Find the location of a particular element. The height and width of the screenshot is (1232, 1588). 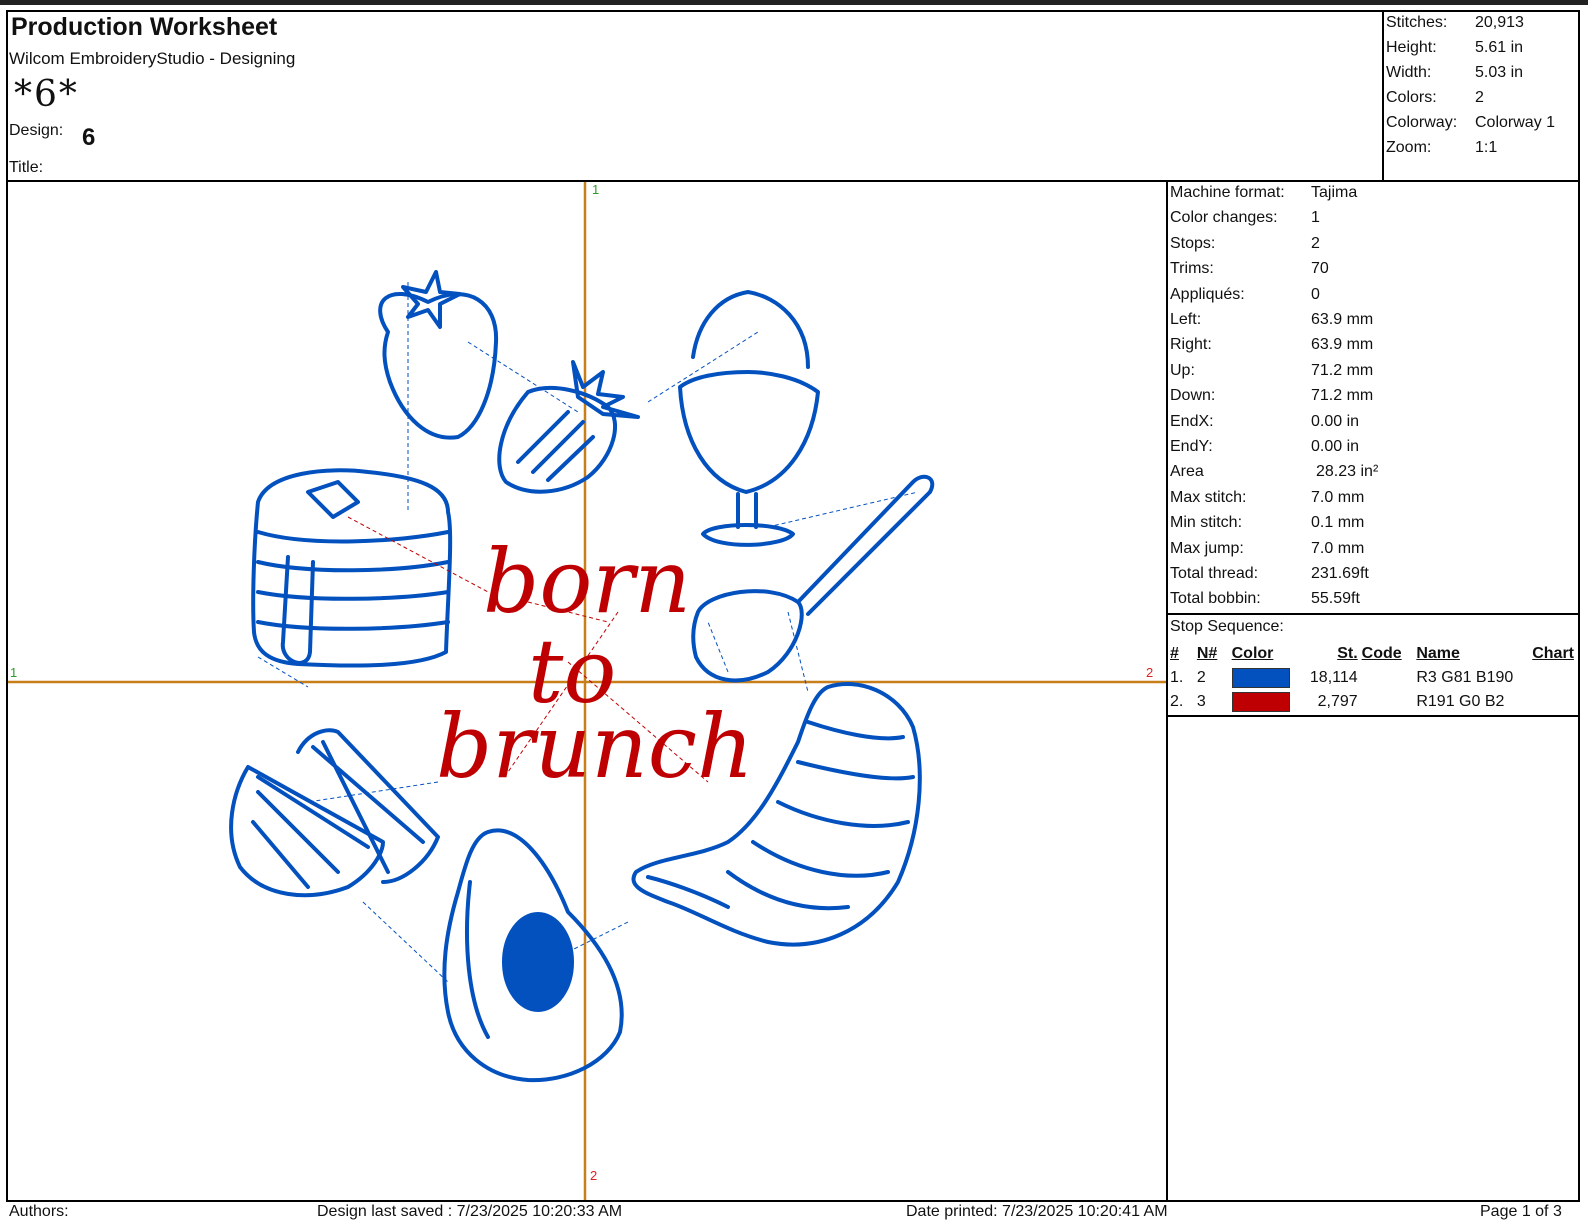

machine-stat-label: Total bobbin: is located at coordinates (1215, 599).